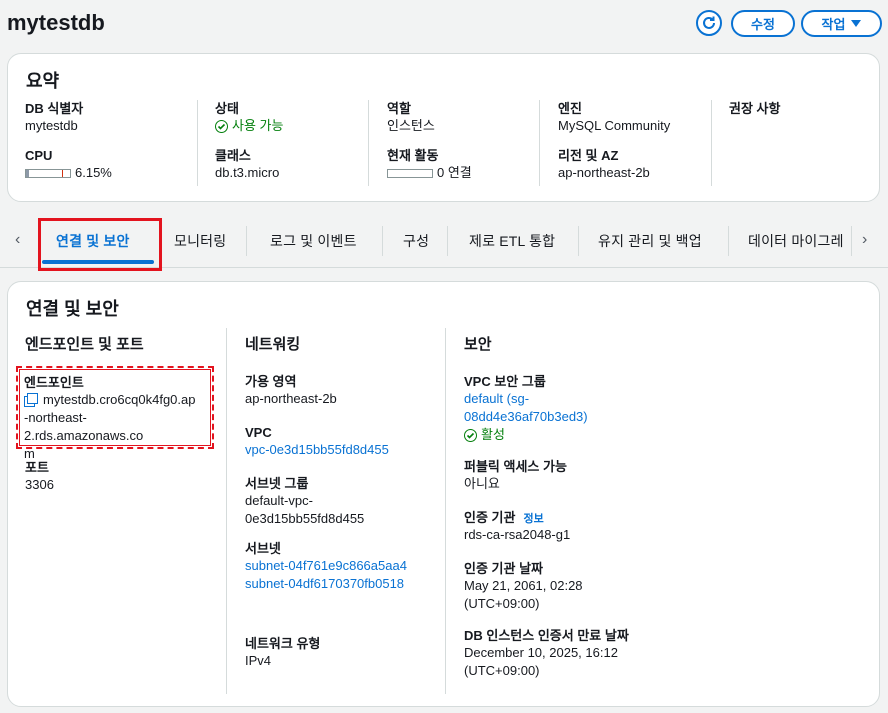 The image size is (888, 713). I want to click on port-value: 3306, so click(39, 484).